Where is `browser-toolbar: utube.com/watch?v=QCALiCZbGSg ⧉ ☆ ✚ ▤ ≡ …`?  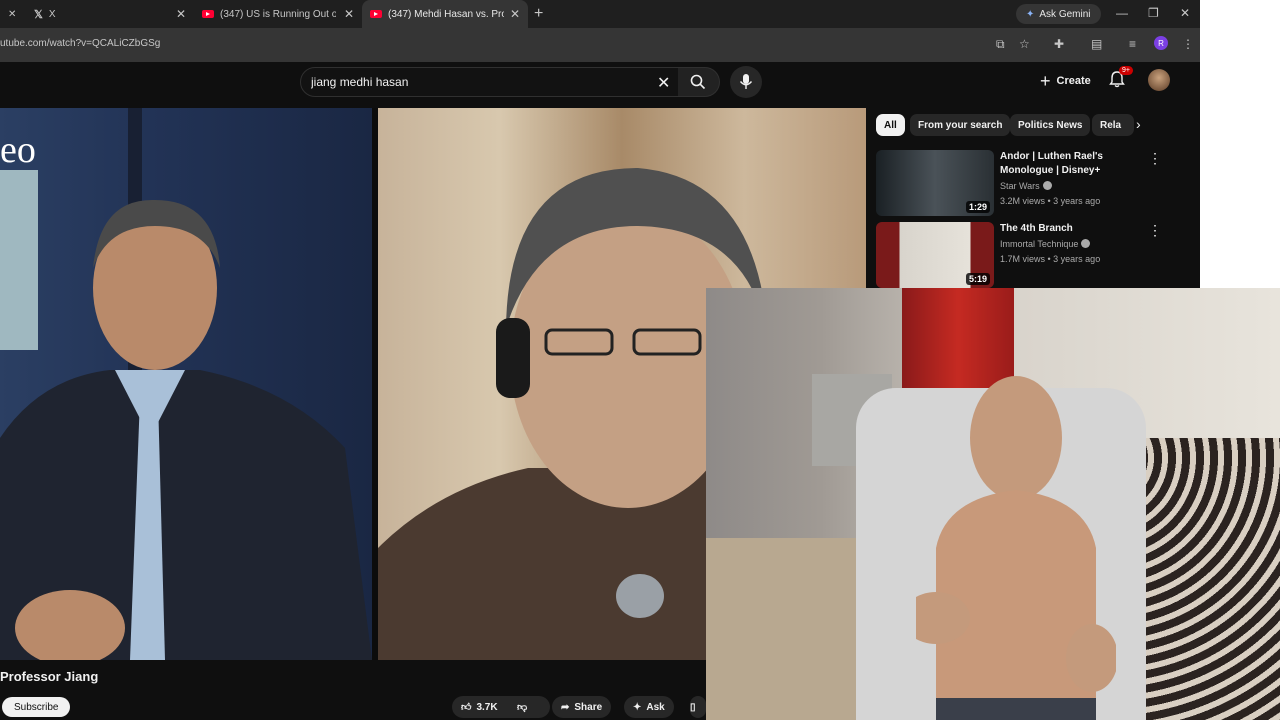 browser-toolbar: utube.com/watch?v=QCALiCZbGSg ⧉ ☆ ✚ ▤ ≡ … is located at coordinates (600, 45).